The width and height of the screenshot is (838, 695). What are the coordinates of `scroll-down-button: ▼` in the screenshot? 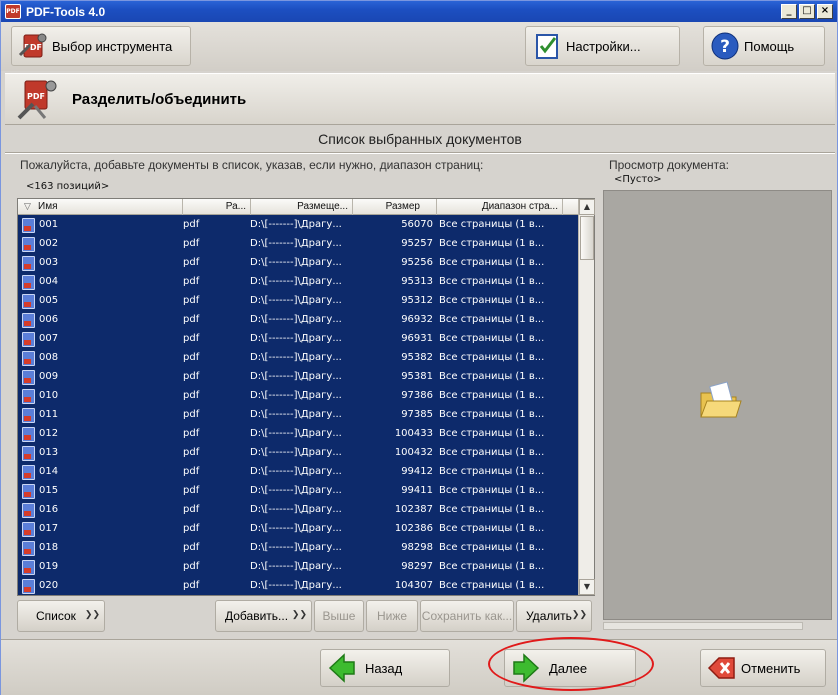 It's located at (587, 587).